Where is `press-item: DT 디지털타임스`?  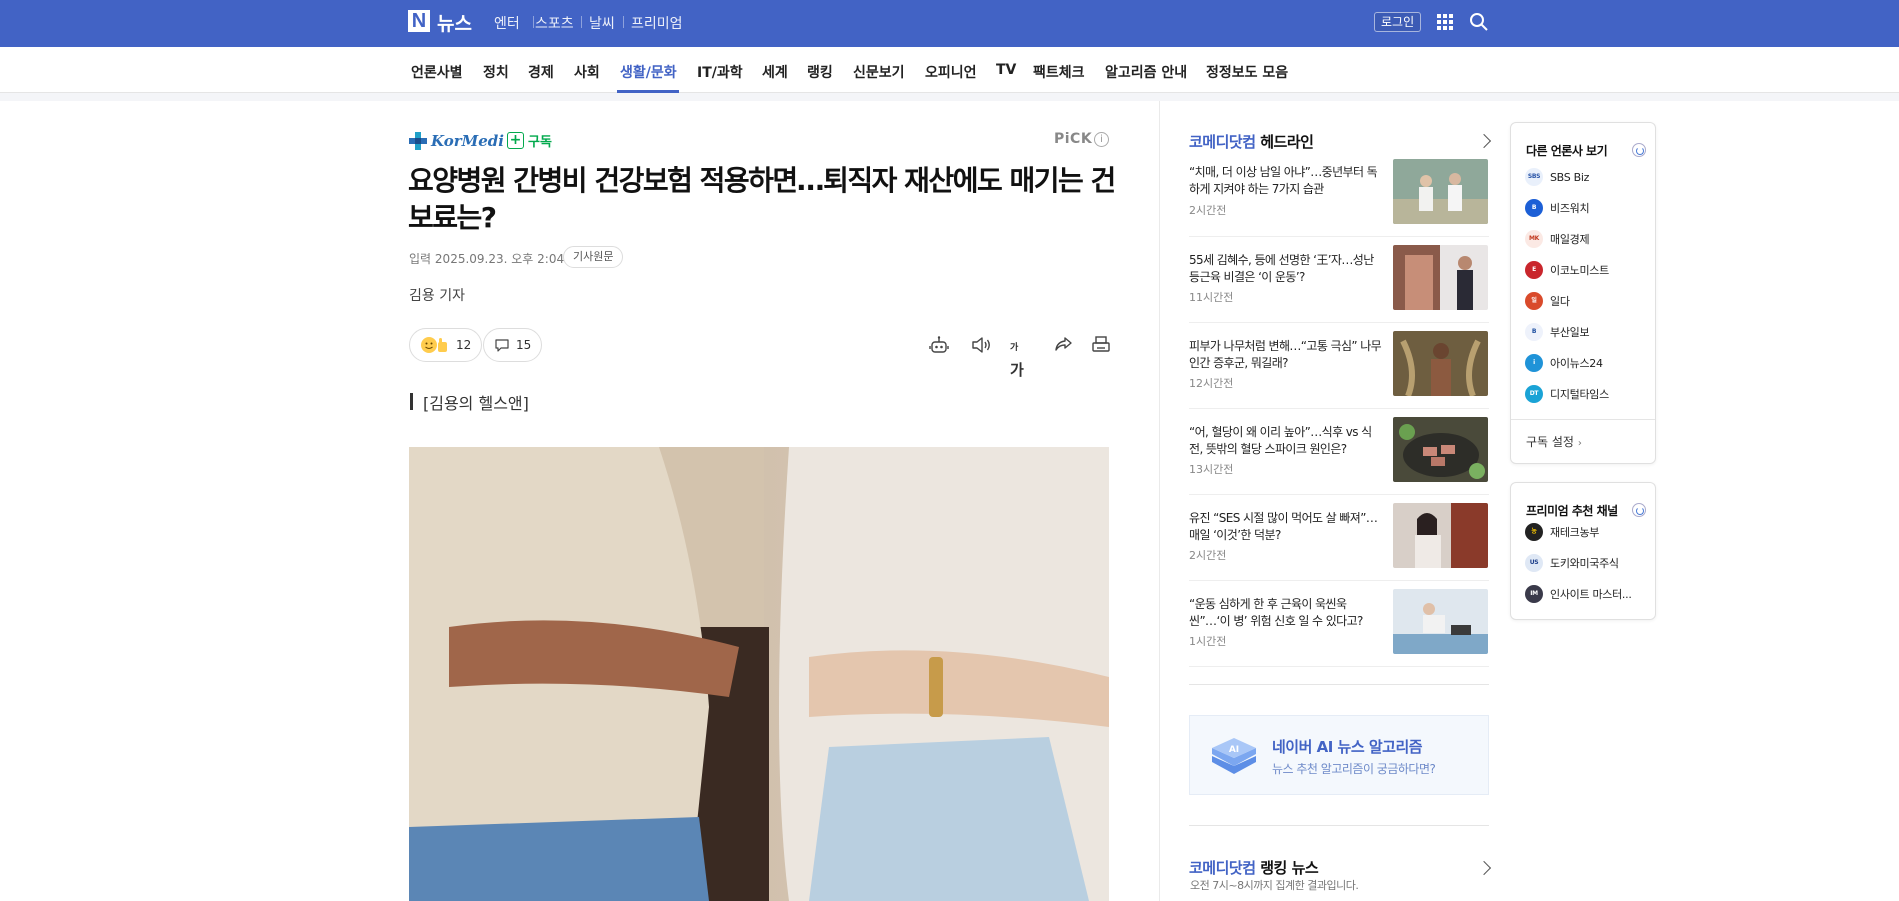
press-item: DT 디지털타임스 is located at coordinates (1567, 394).